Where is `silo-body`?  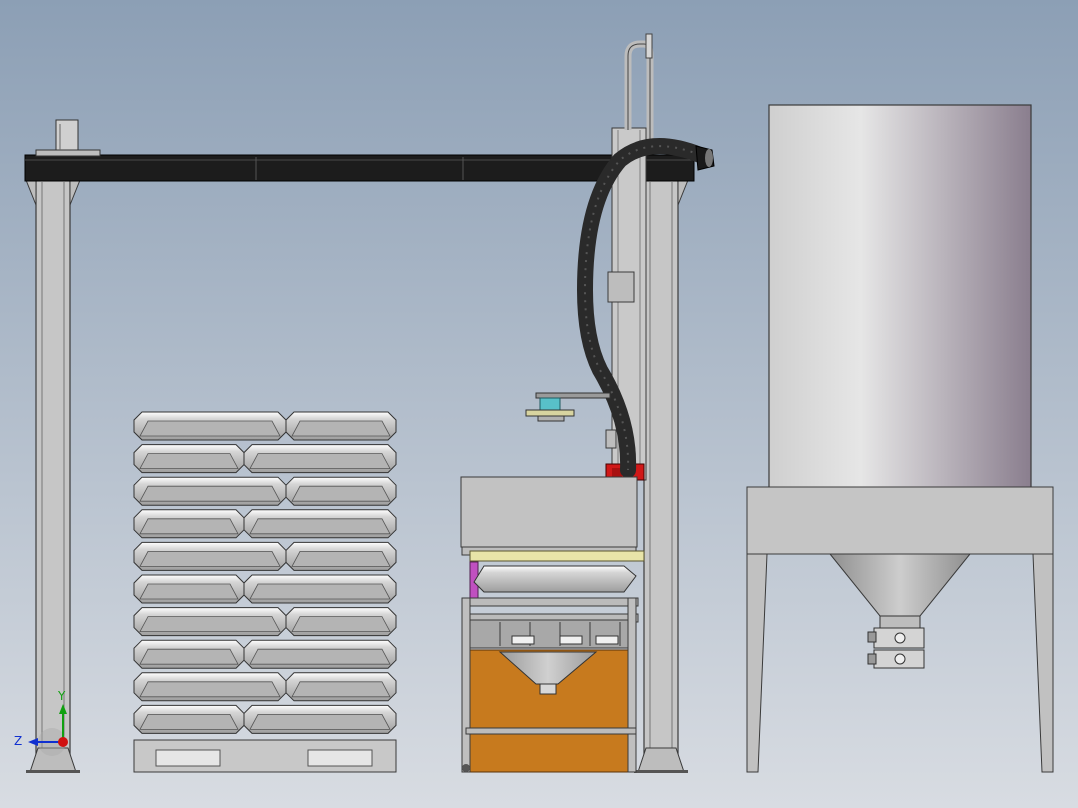
silo-body is located at coordinates (900, 297).